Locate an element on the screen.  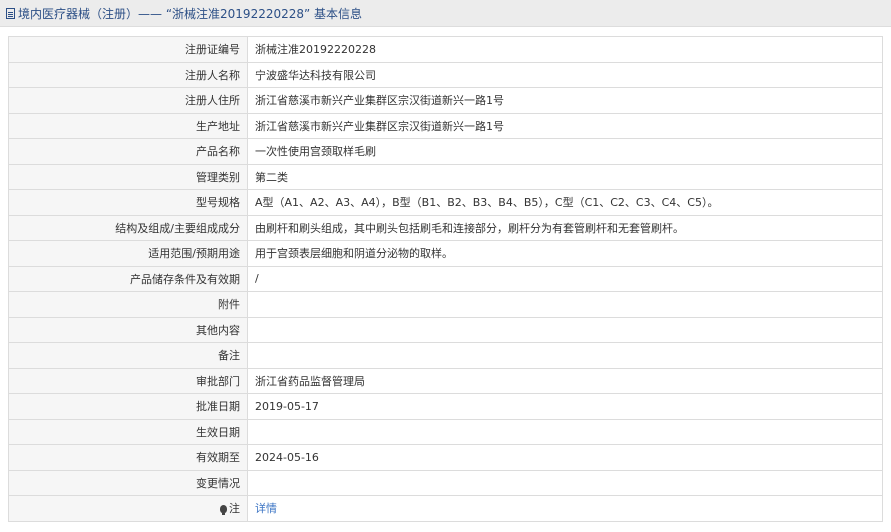
field-label: 变更情况 is located at coordinates (128, 482).